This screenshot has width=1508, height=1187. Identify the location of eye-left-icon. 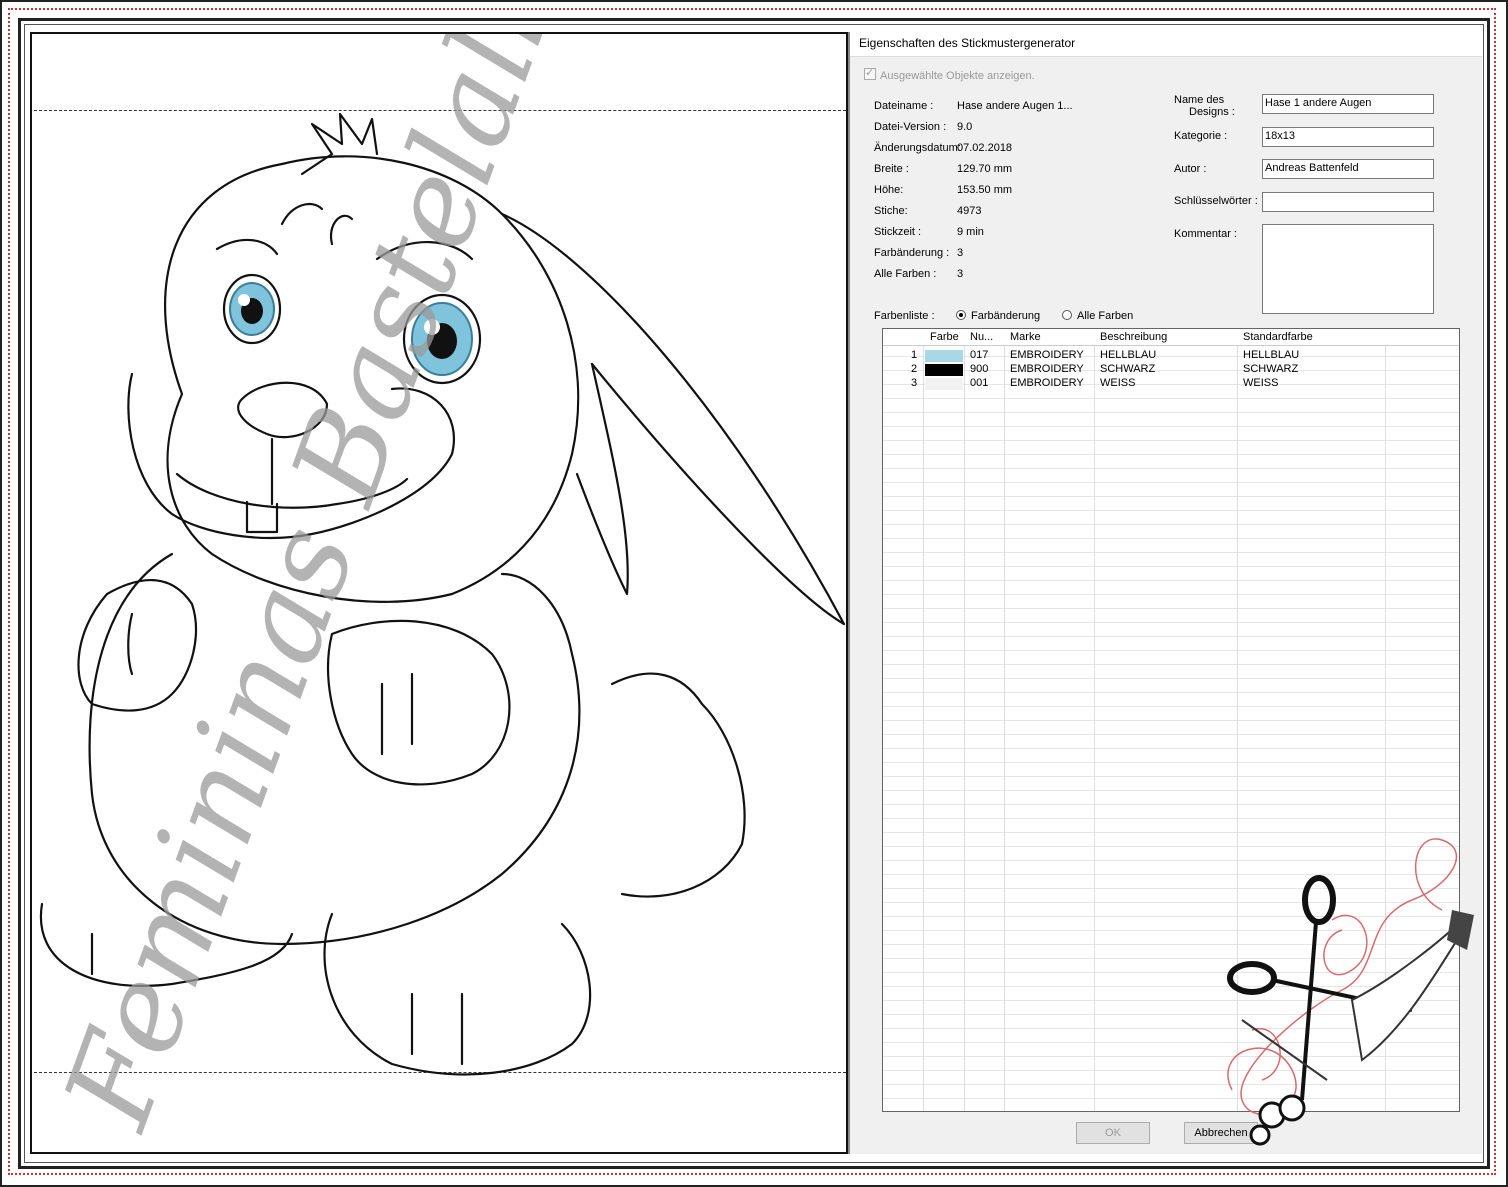
(252, 309).